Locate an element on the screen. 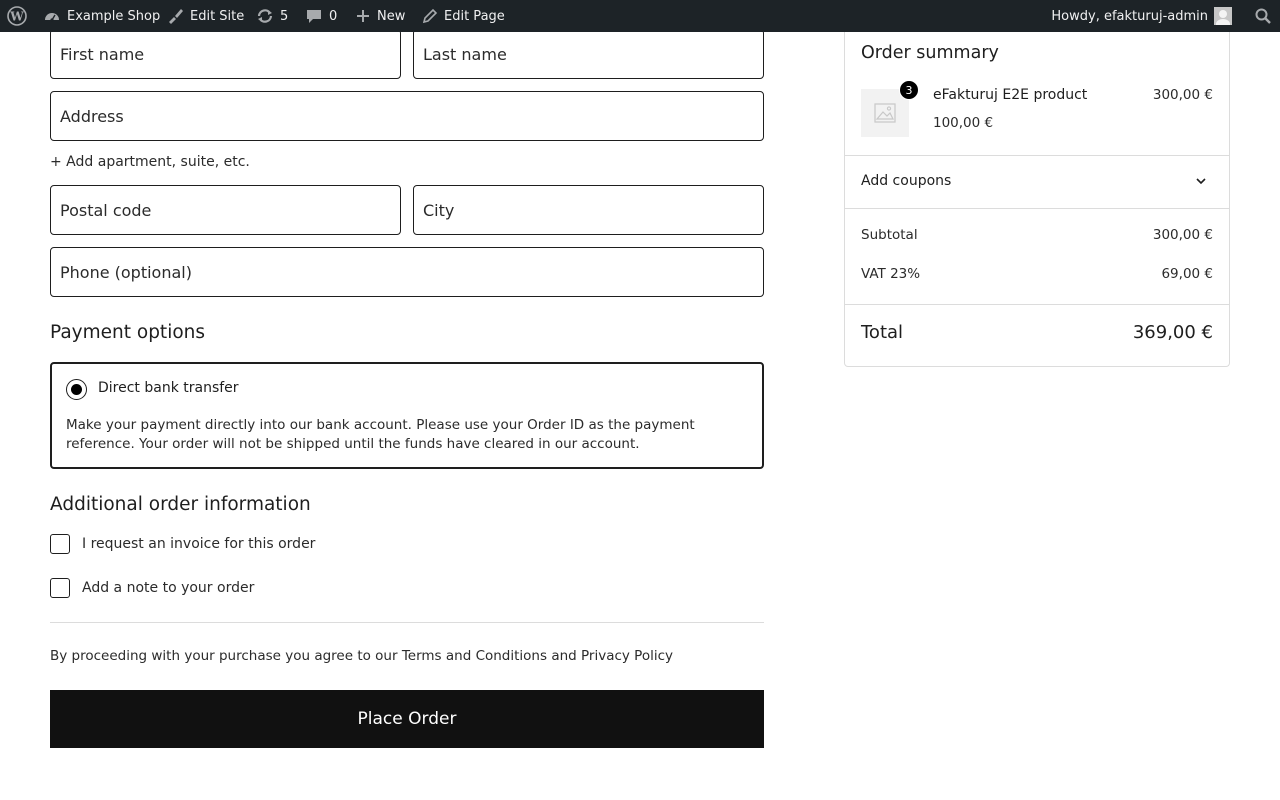  comments-count: 0 is located at coordinates (333, 16).